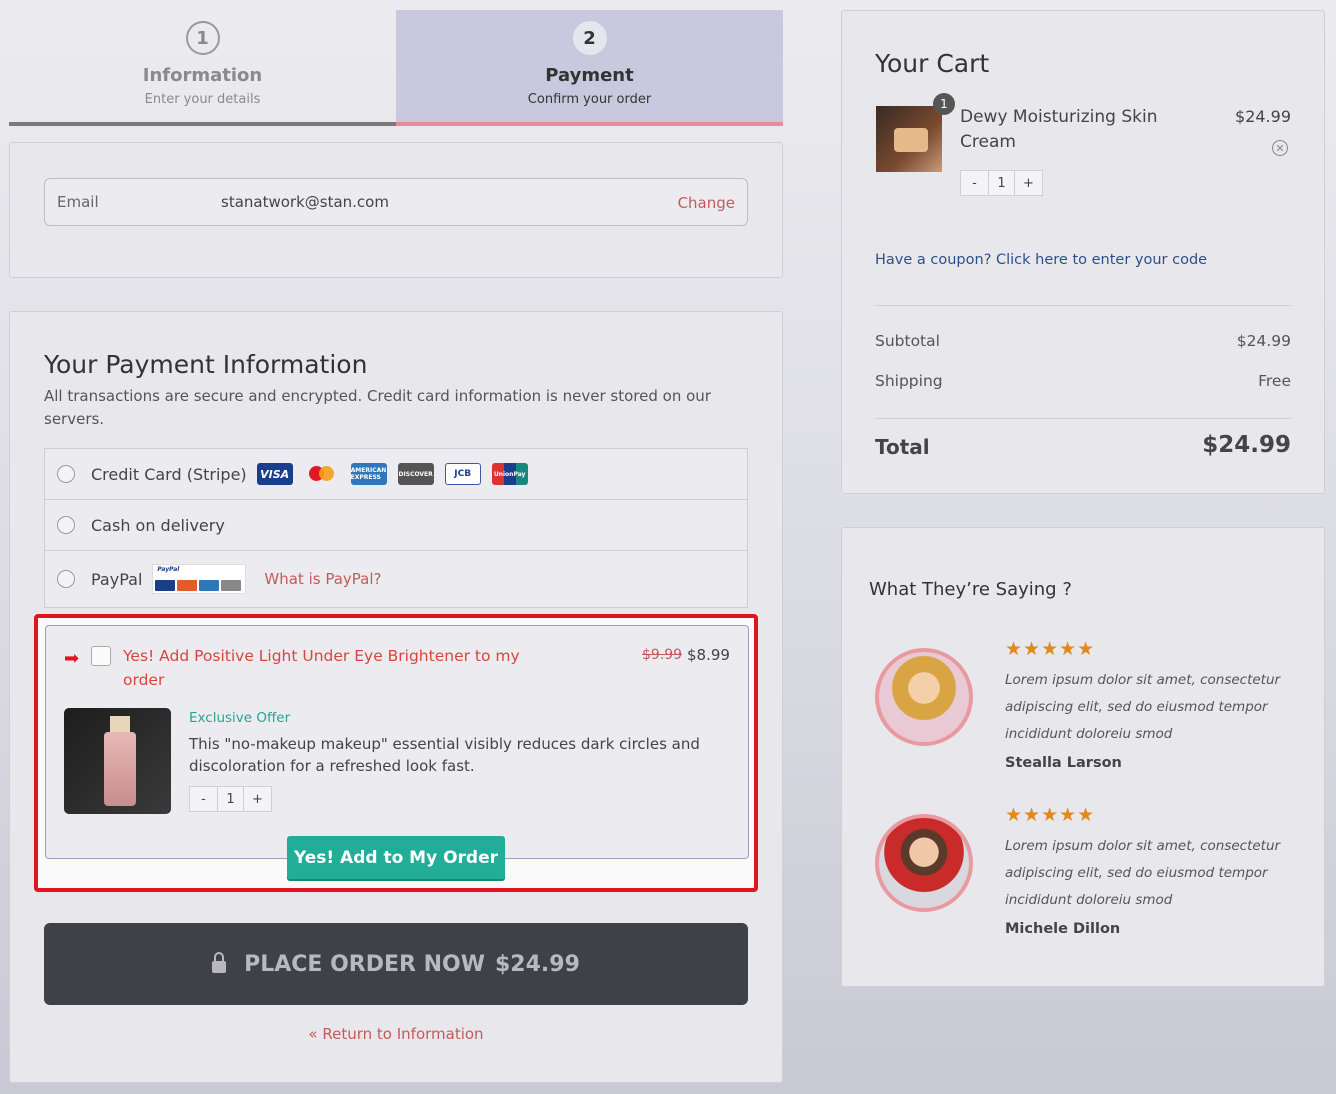 This screenshot has width=1336, height=1094. I want to click on method-label: Credit Card (Stripe), so click(169, 474).